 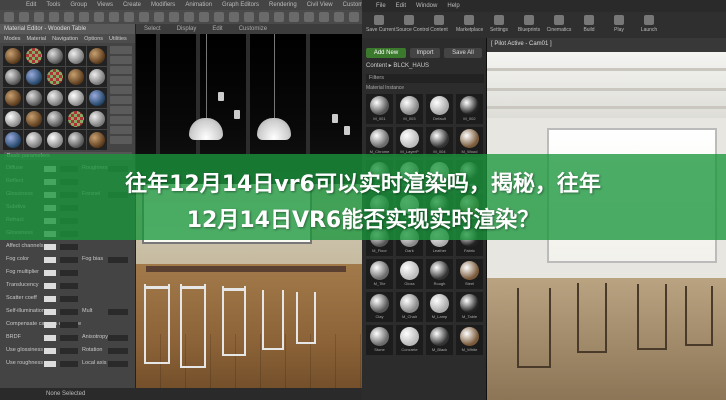 What do you see at coordinates (401, 6) in the screenshot?
I see `ue-menu-item: Edit` at bounding box center [401, 6].